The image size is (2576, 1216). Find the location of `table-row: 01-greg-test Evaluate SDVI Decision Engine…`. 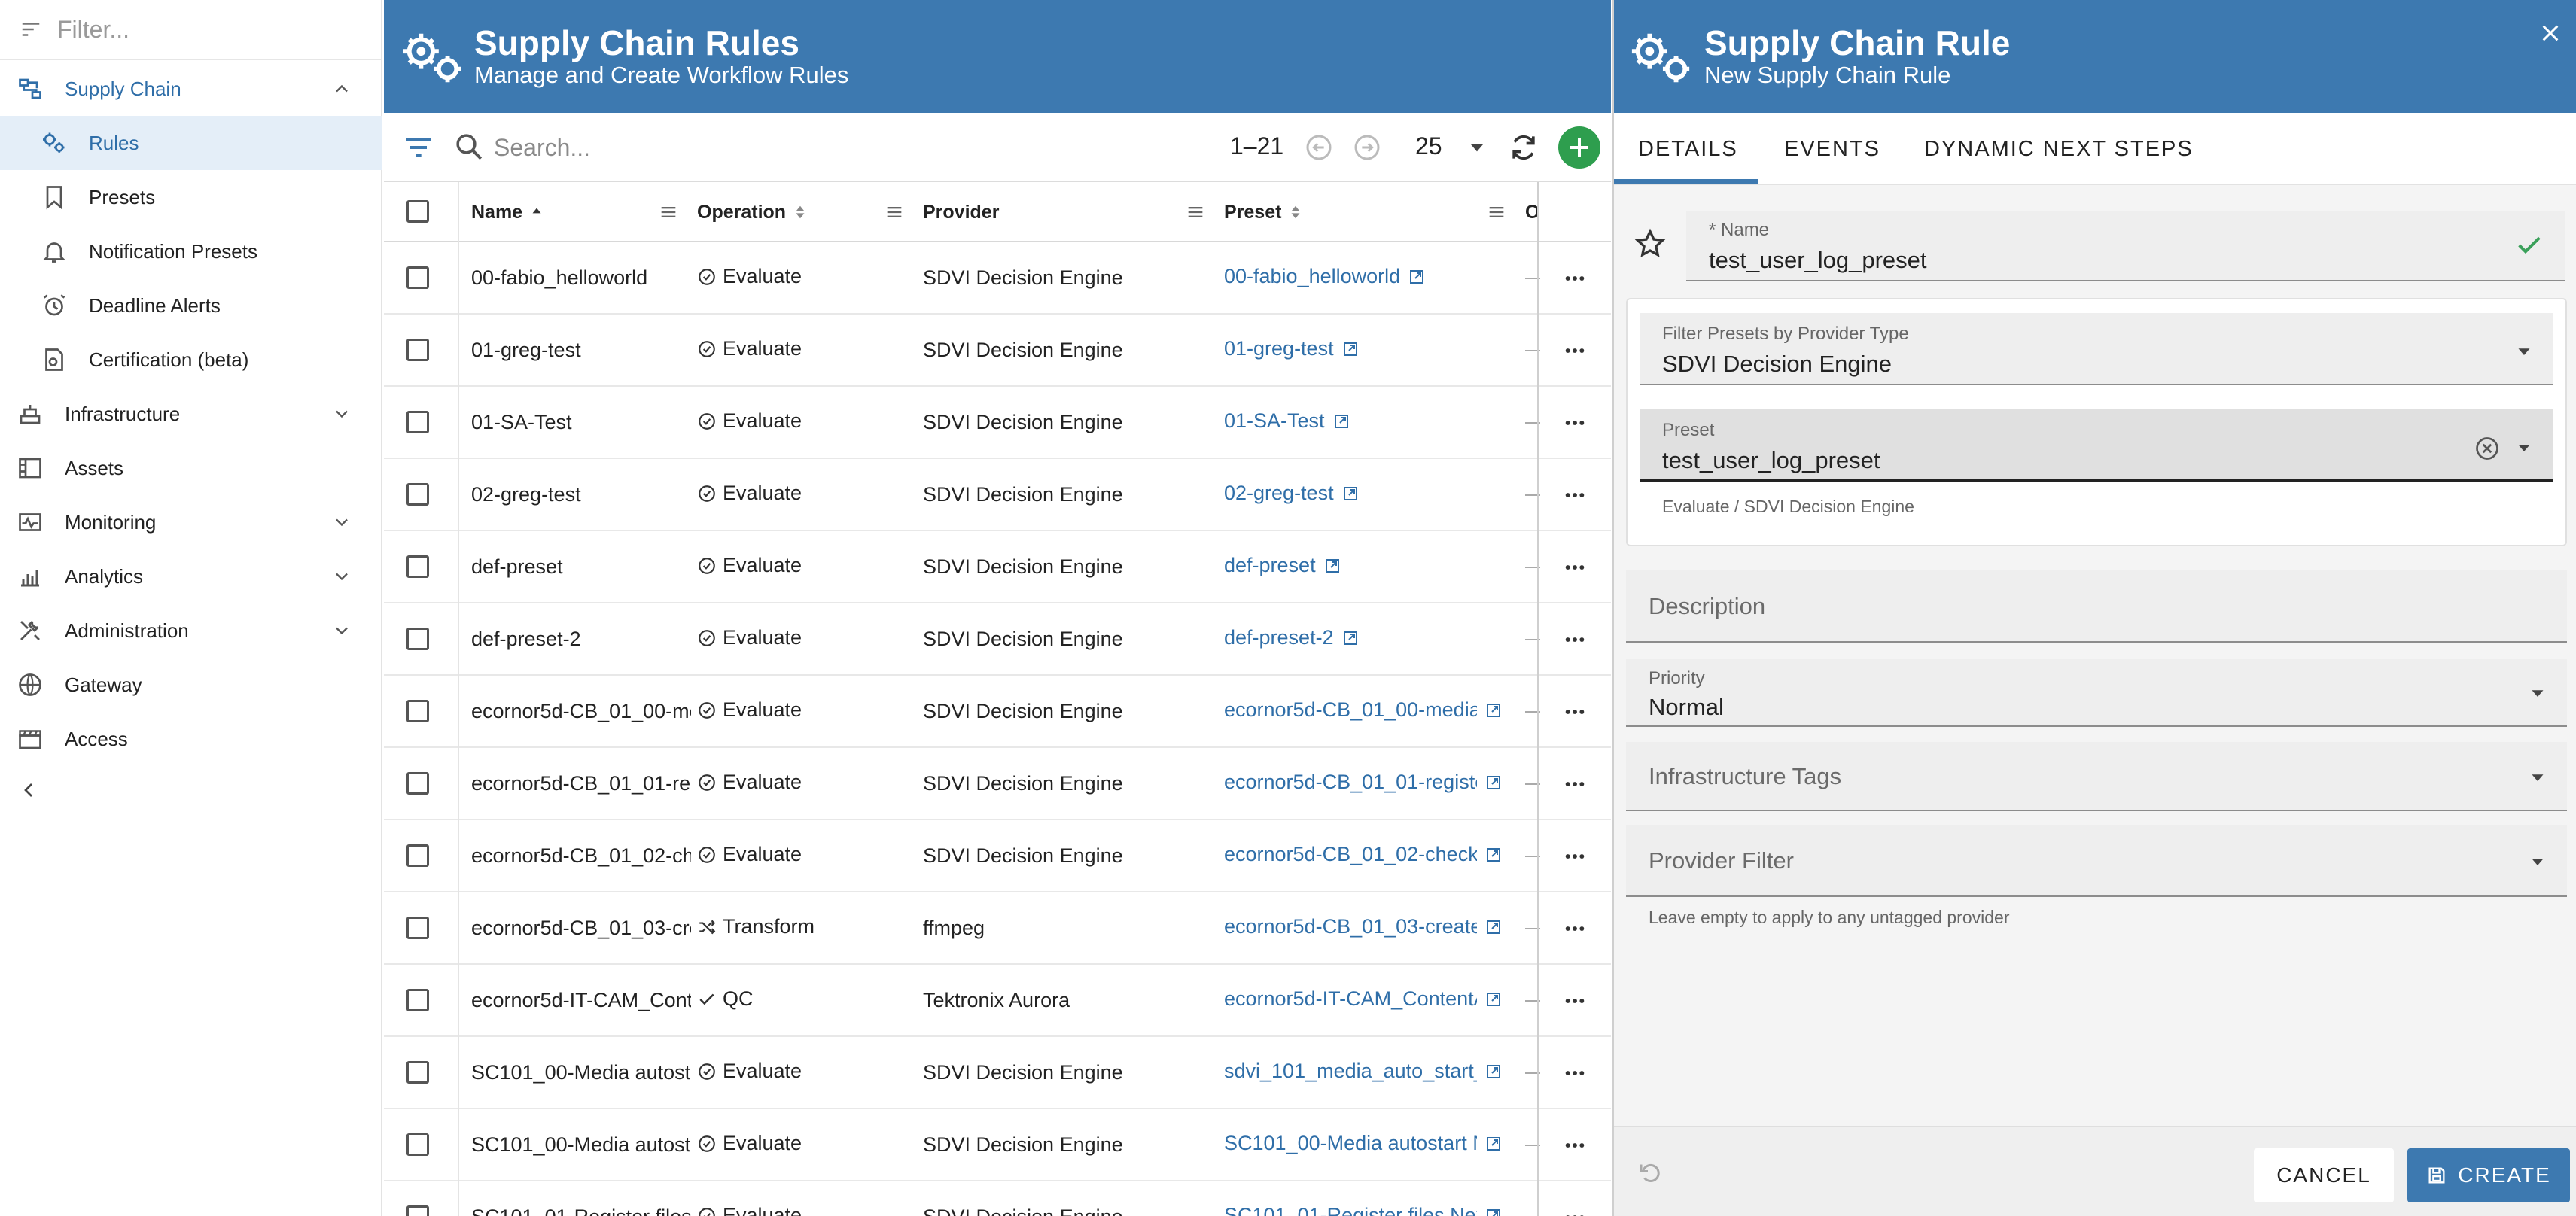

table-row: 01-greg-test Evaluate SDVI Decision Engine… is located at coordinates (998, 351).